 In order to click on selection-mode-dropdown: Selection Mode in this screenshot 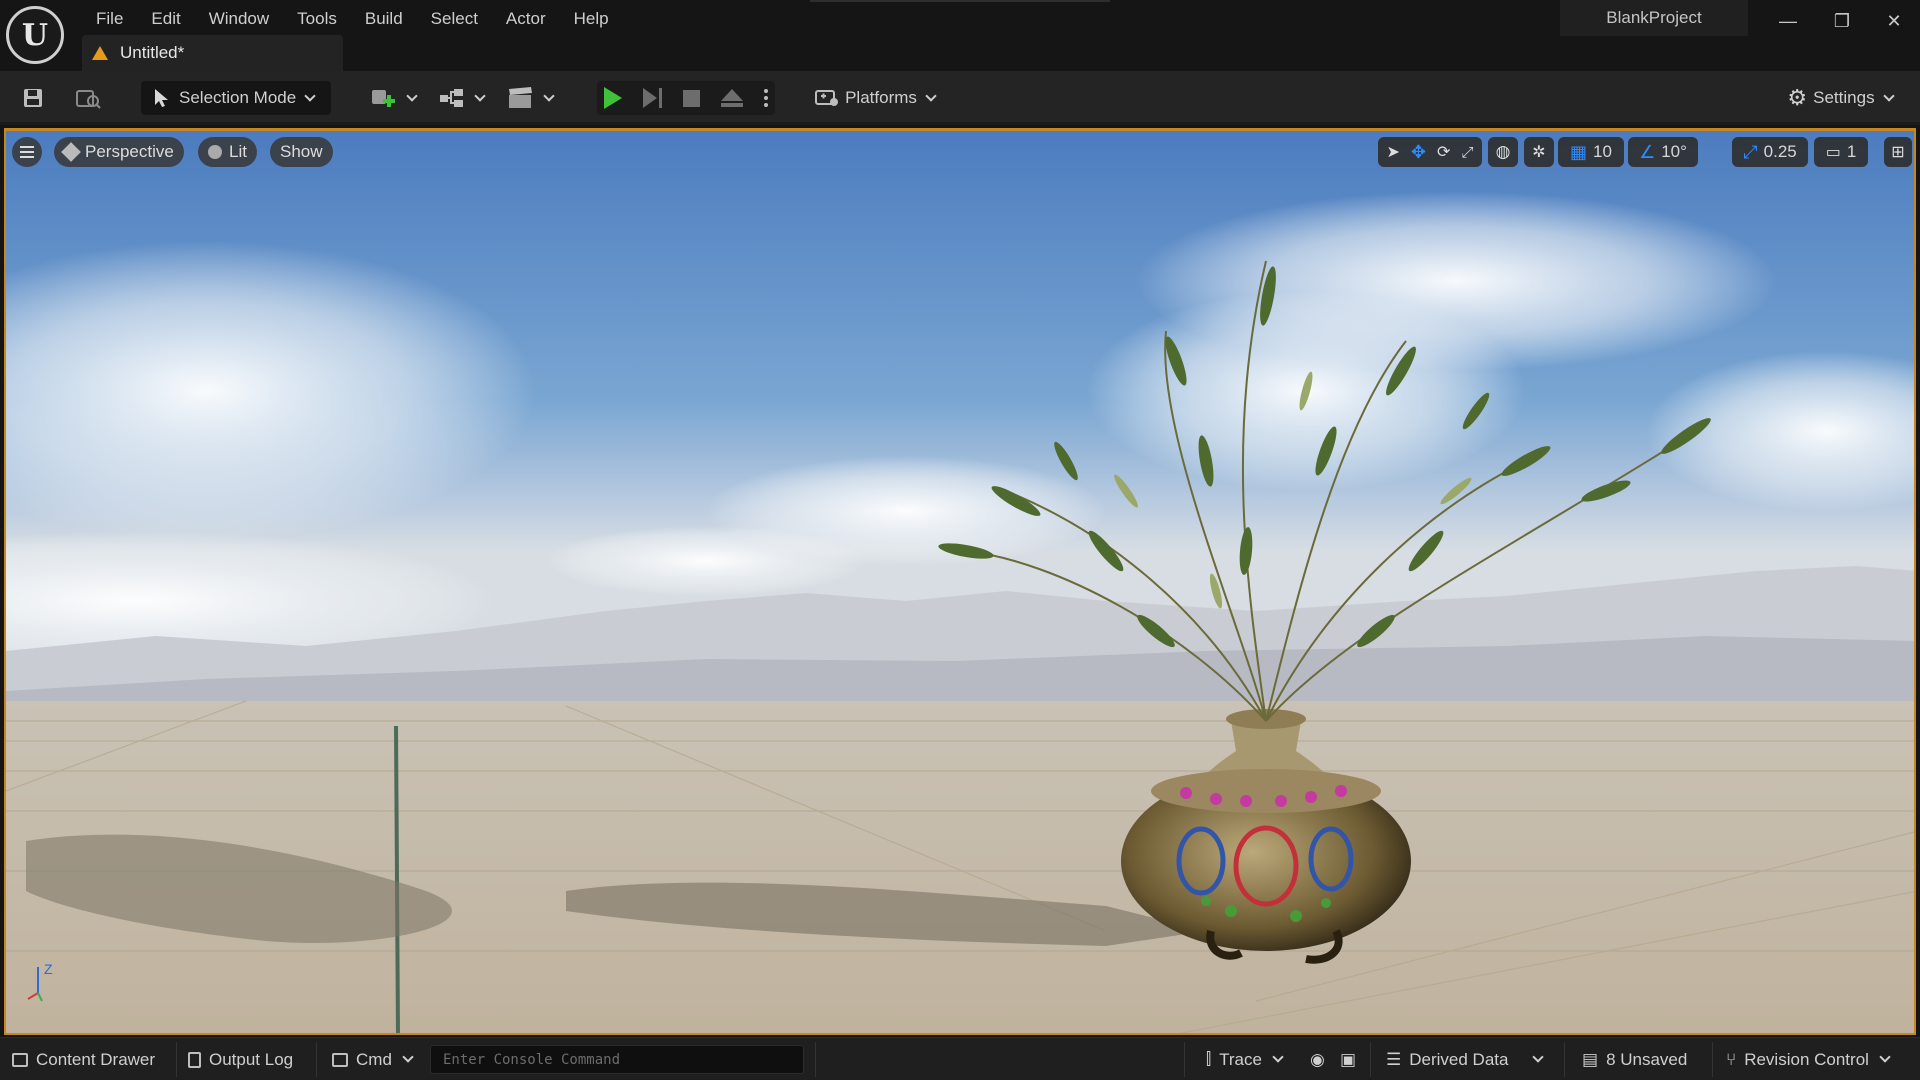, I will do `click(236, 98)`.